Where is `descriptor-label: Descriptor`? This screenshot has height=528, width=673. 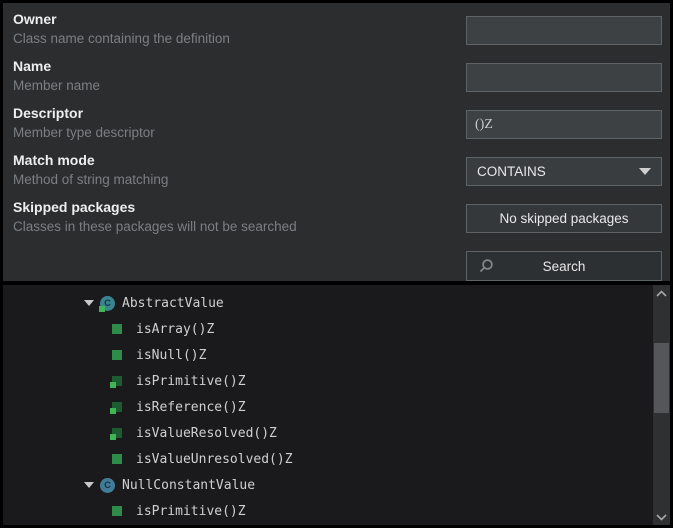
descriptor-label: Descriptor is located at coordinates (48, 113).